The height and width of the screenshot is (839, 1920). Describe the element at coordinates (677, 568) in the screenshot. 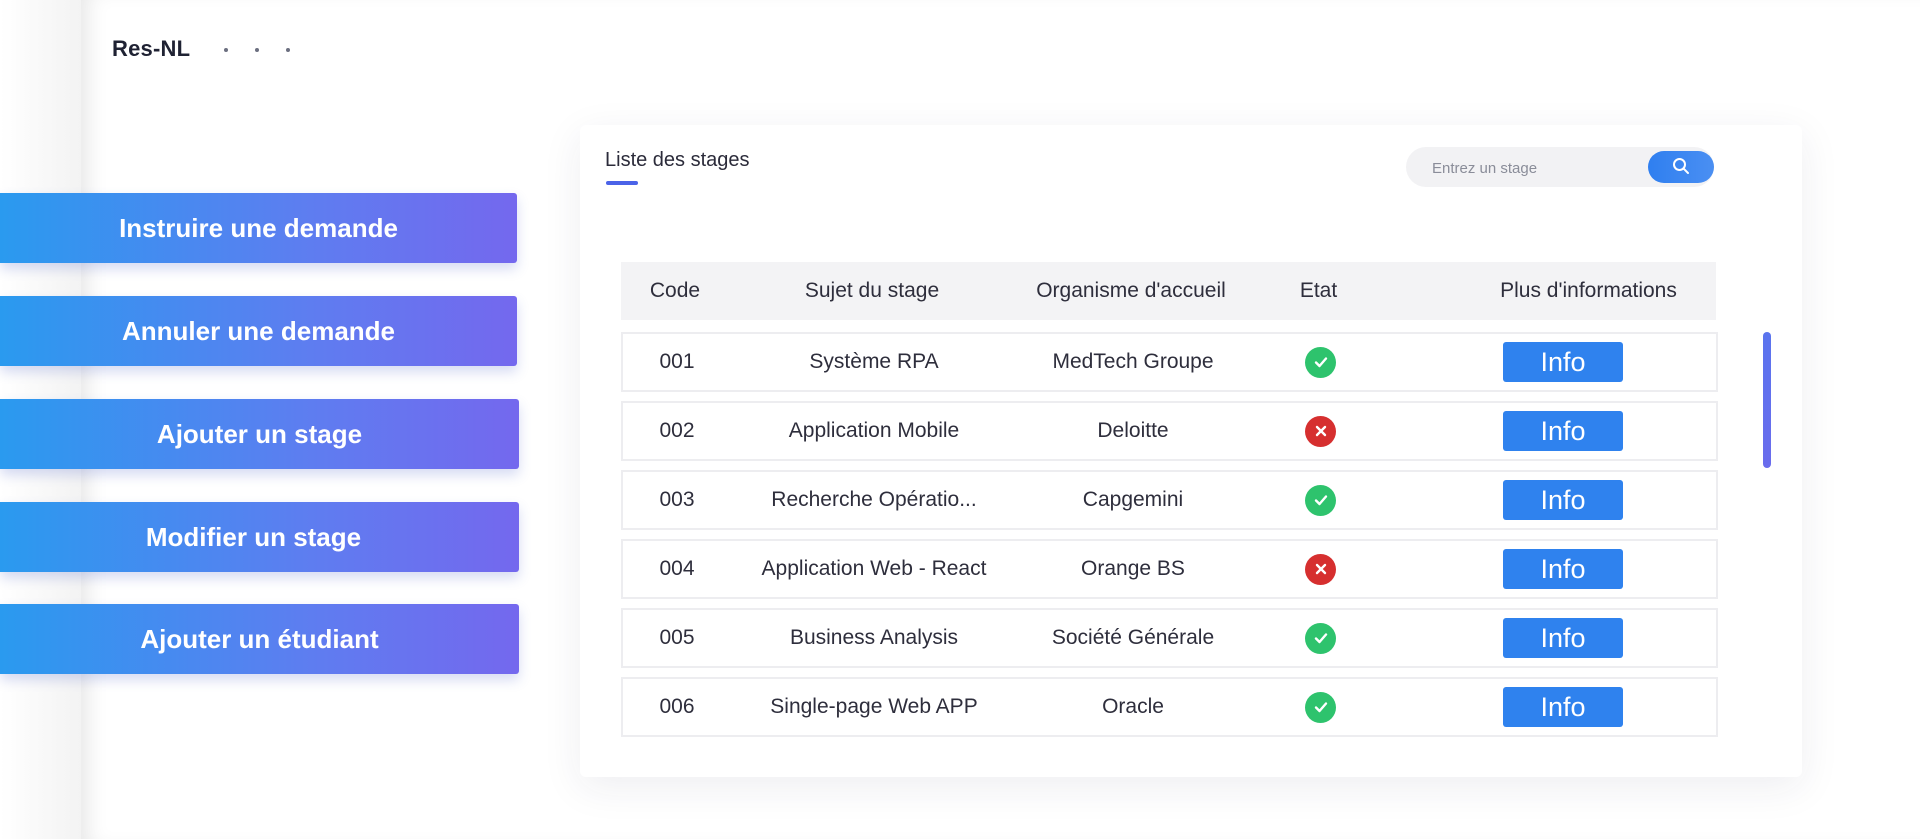

I see `row-code: 004` at that location.